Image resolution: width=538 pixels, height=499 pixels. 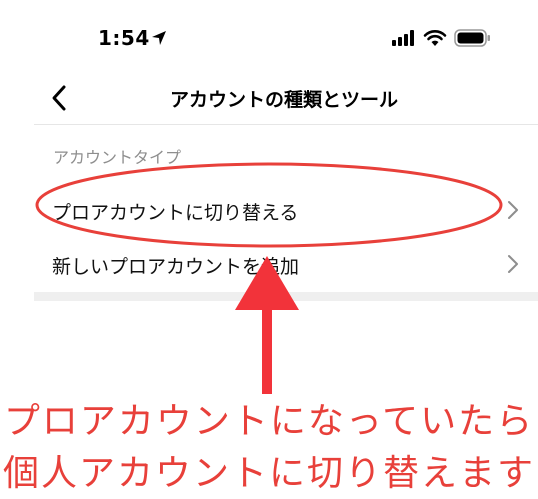 What do you see at coordinates (435, 38) in the screenshot?
I see `wifi-icon` at bounding box center [435, 38].